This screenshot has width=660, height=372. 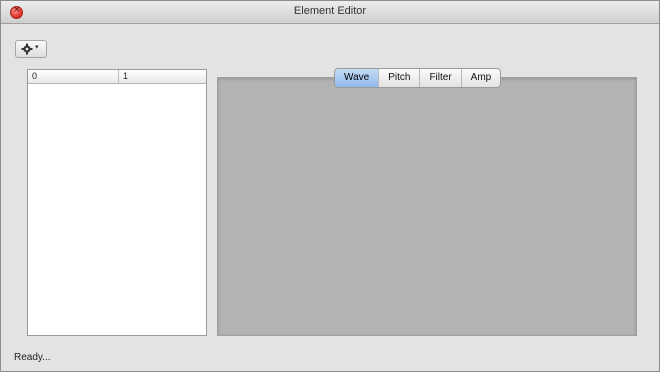 I want to click on list-header: 0 1, so click(x=117, y=77).